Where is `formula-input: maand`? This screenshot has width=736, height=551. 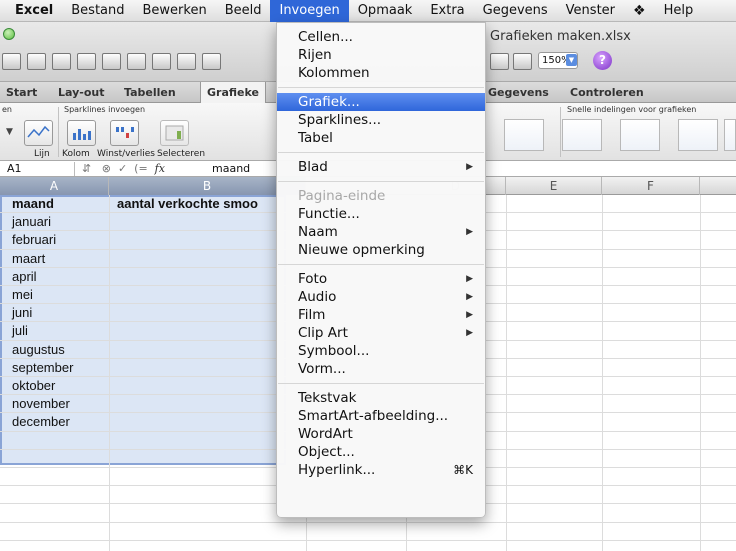 formula-input: maand is located at coordinates (231, 169).